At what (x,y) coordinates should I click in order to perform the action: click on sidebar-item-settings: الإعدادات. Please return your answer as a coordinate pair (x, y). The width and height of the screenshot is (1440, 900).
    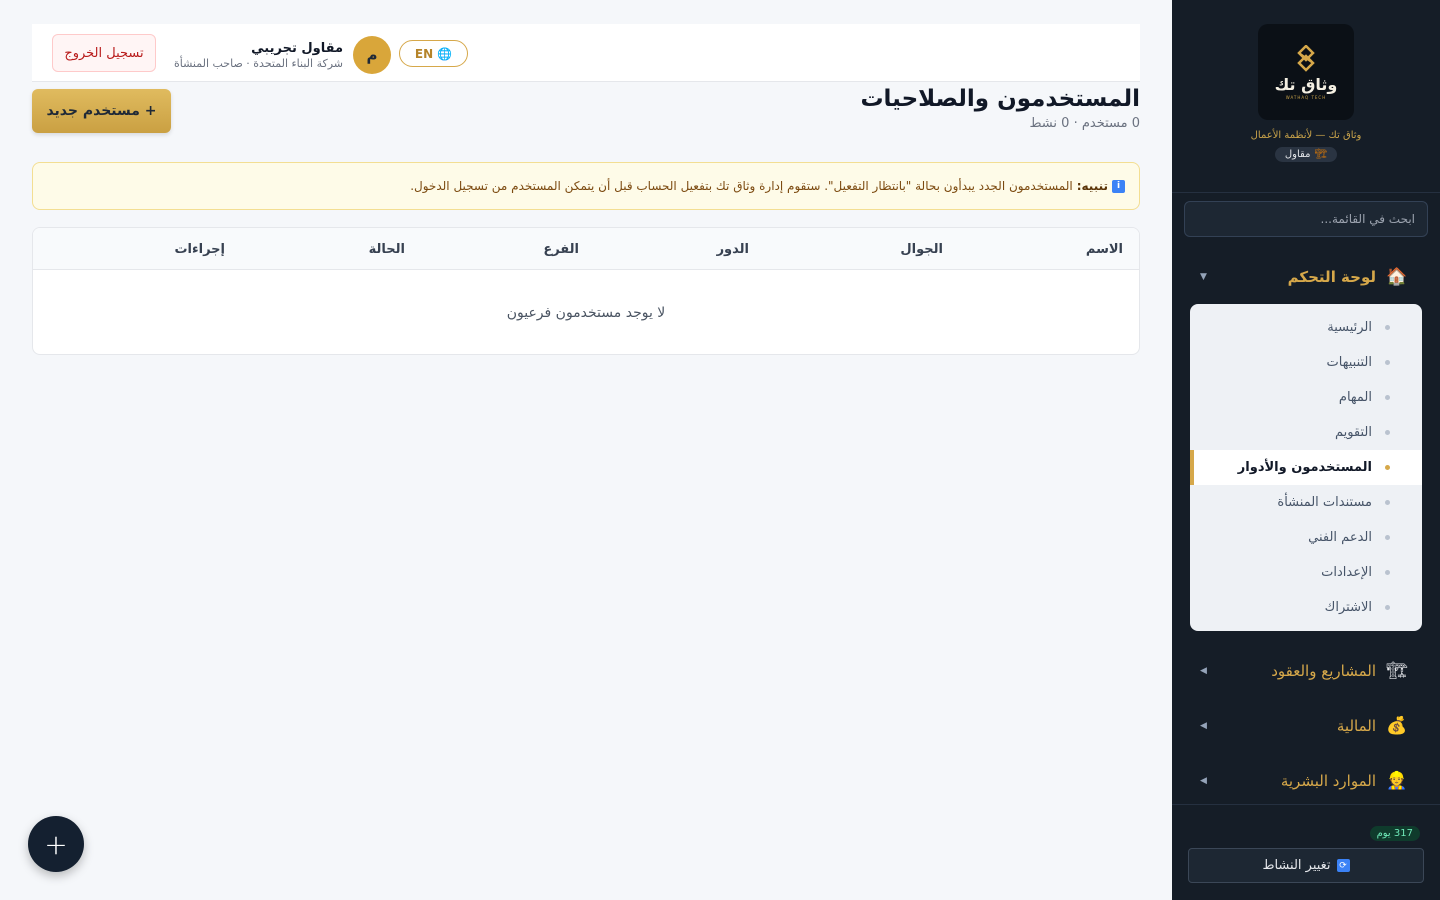
    Looking at the image, I should click on (1306, 572).